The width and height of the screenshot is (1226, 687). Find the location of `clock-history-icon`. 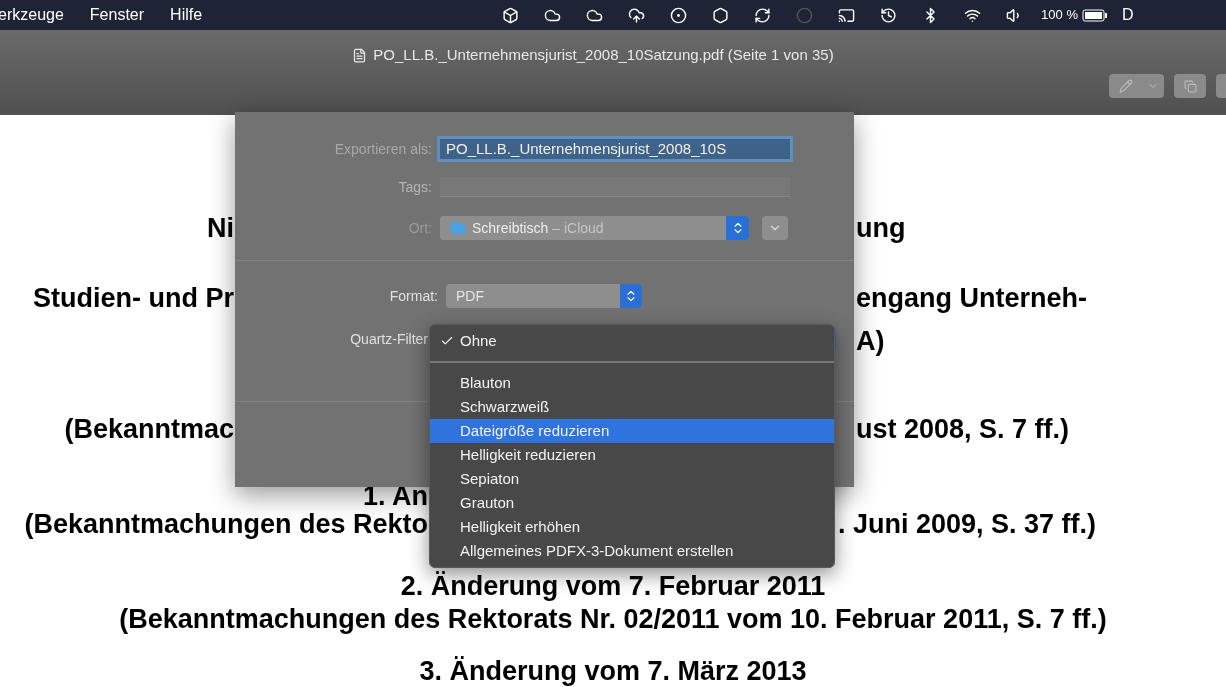

clock-history-icon is located at coordinates (889, 15).